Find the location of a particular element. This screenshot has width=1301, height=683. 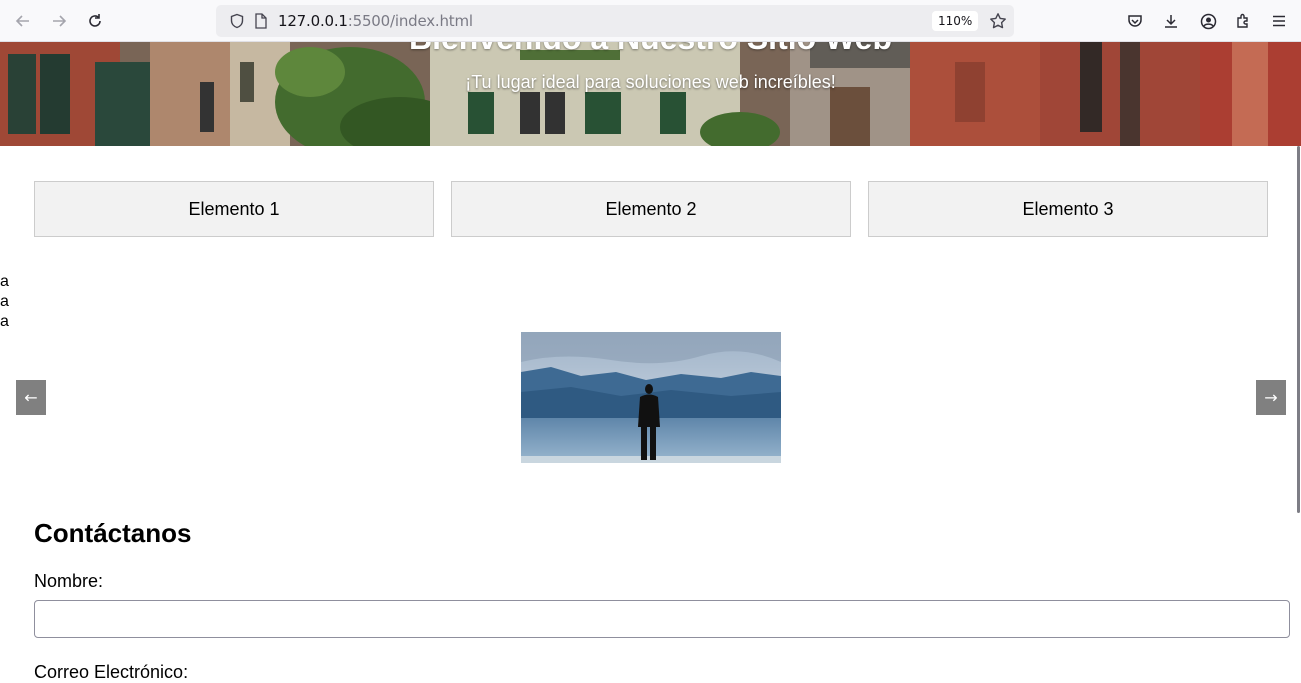

back-arrow-icon is located at coordinates (23, 21).